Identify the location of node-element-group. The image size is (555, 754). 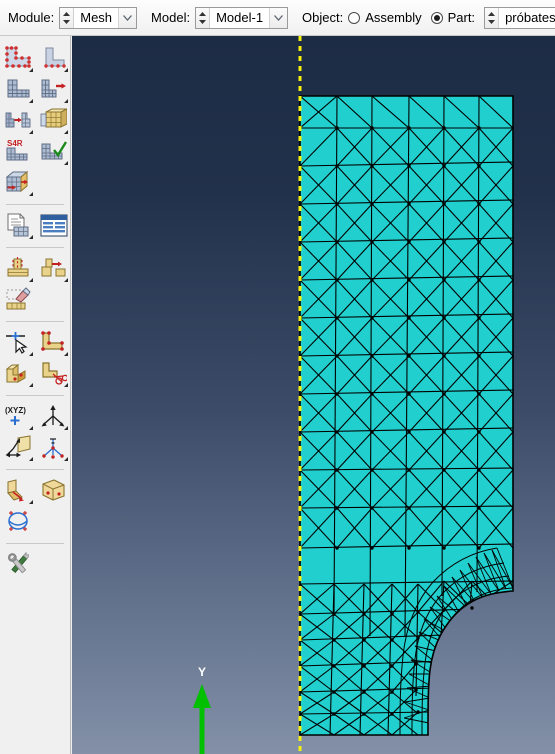
(35, 358).